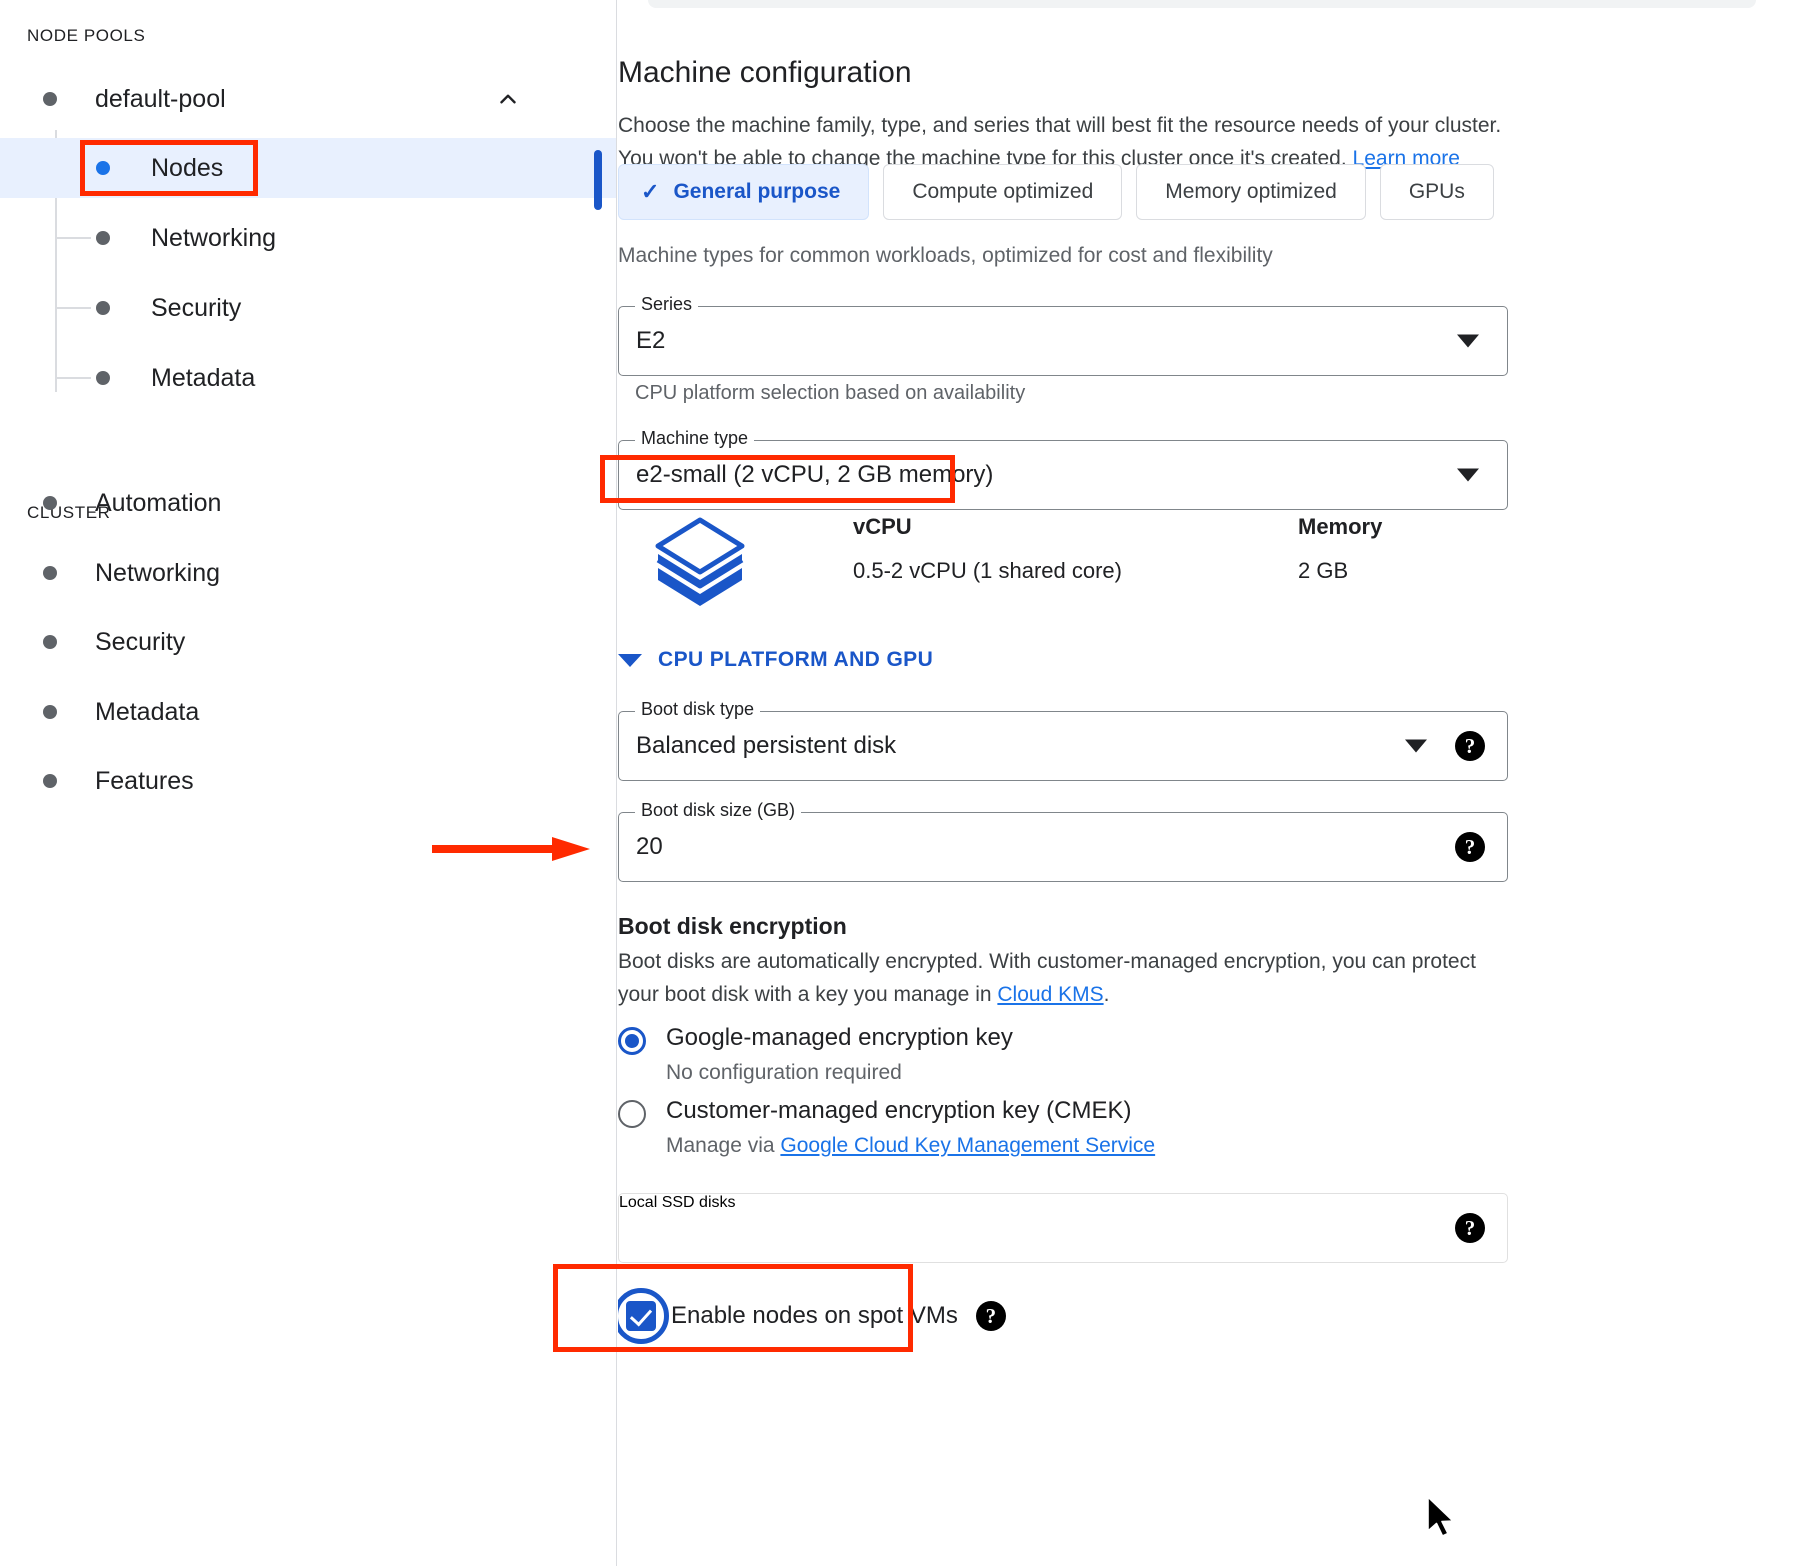  What do you see at coordinates (698, 709) in the screenshot?
I see `boot-disk-type-legend: Boot disk type` at bounding box center [698, 709].